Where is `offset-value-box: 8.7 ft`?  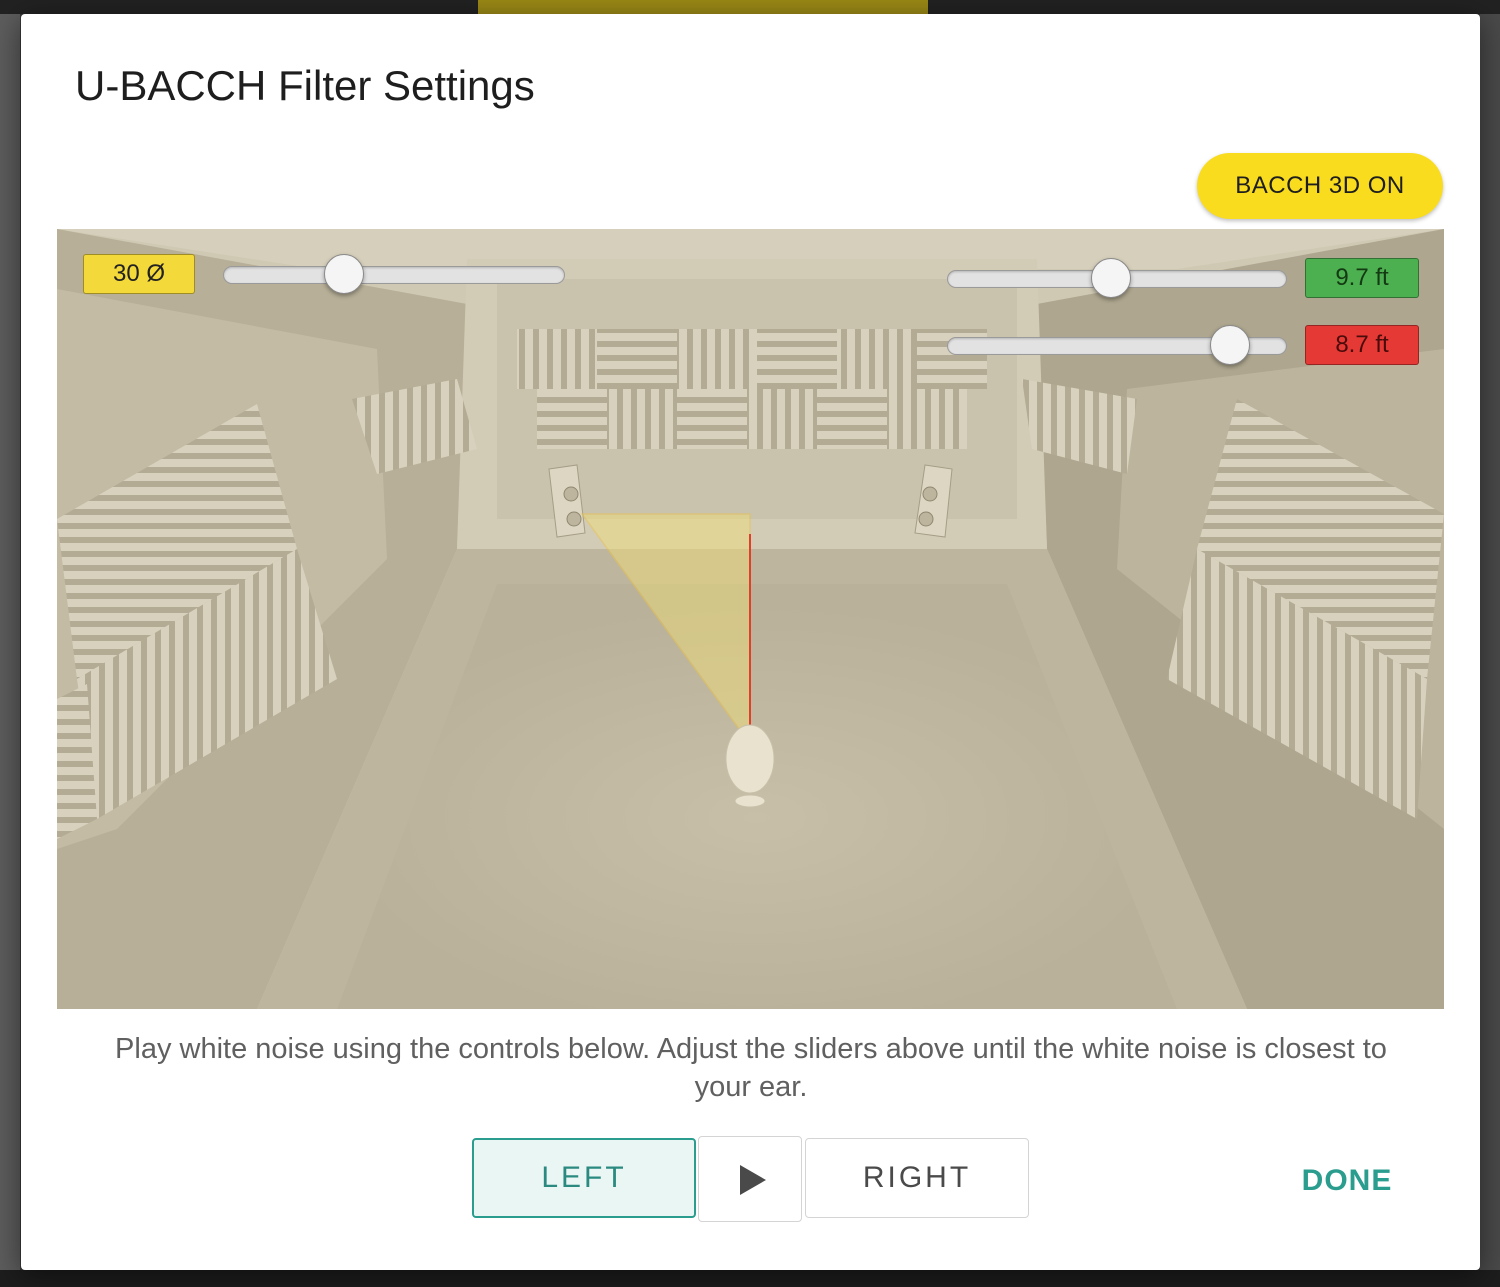
offset-value-box: 8.7 ft is located at coordinates (1362, 345).